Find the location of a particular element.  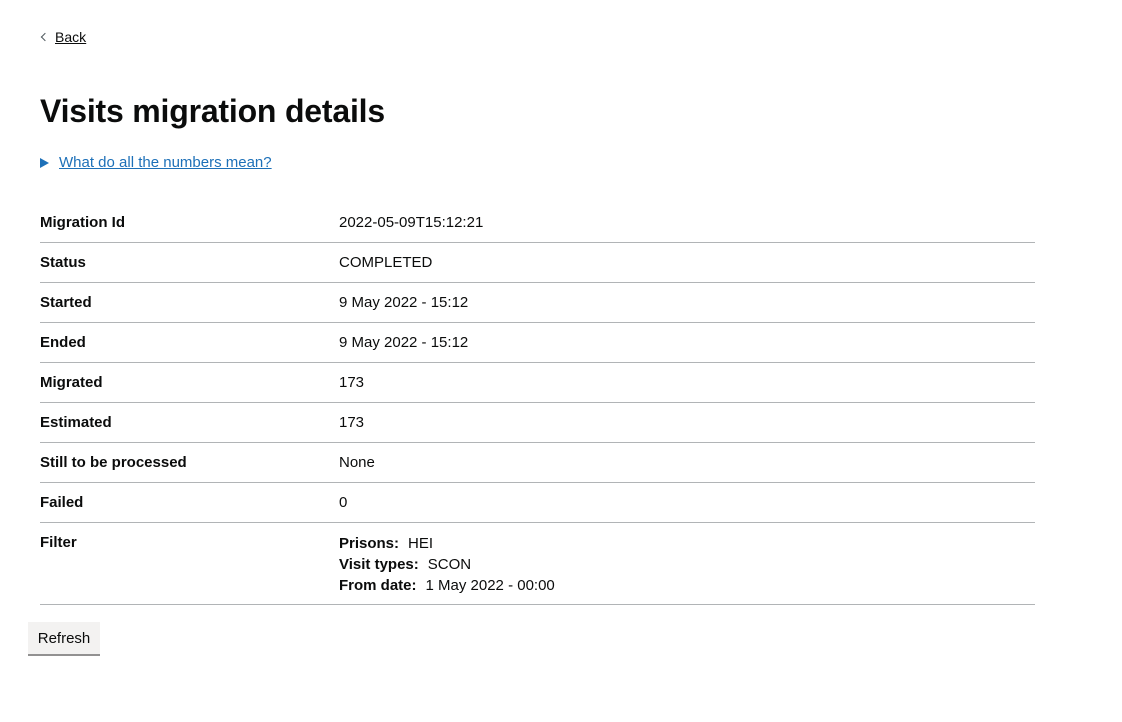

filter-visit-types: Visit types: SCON is located at coordinates (687, 564).